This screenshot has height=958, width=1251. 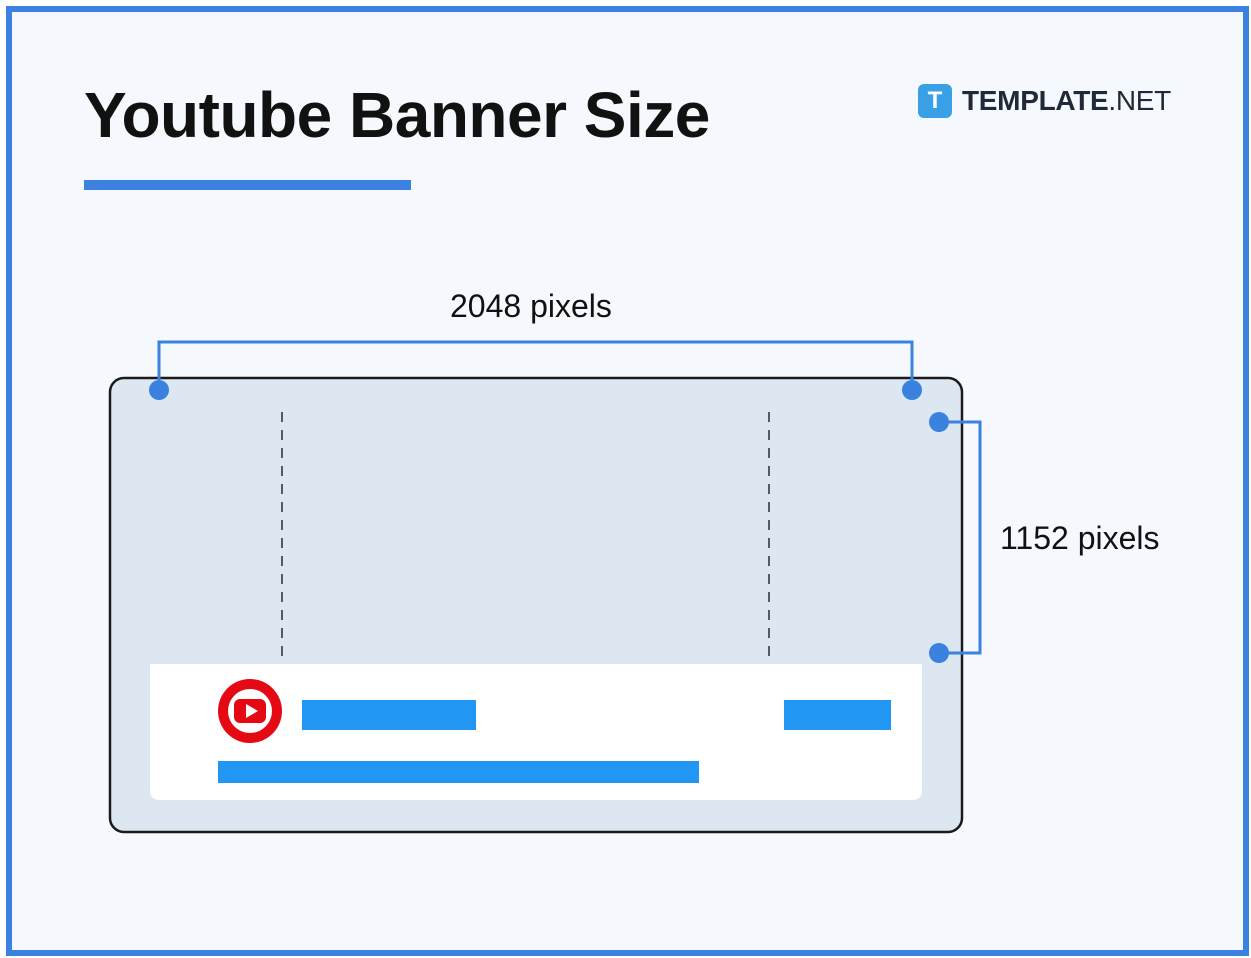 I want to click on description-placeholder, so click(x=458, y=772).